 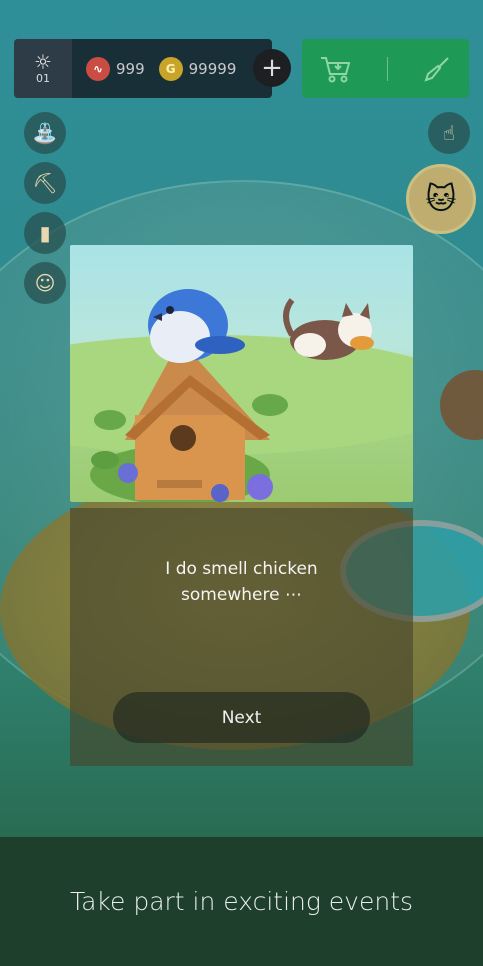 What do you see at coordinates (449, 133) in the screenshot?
I see `tap-hand-icon: ☝` at bounding box center [449, 133].